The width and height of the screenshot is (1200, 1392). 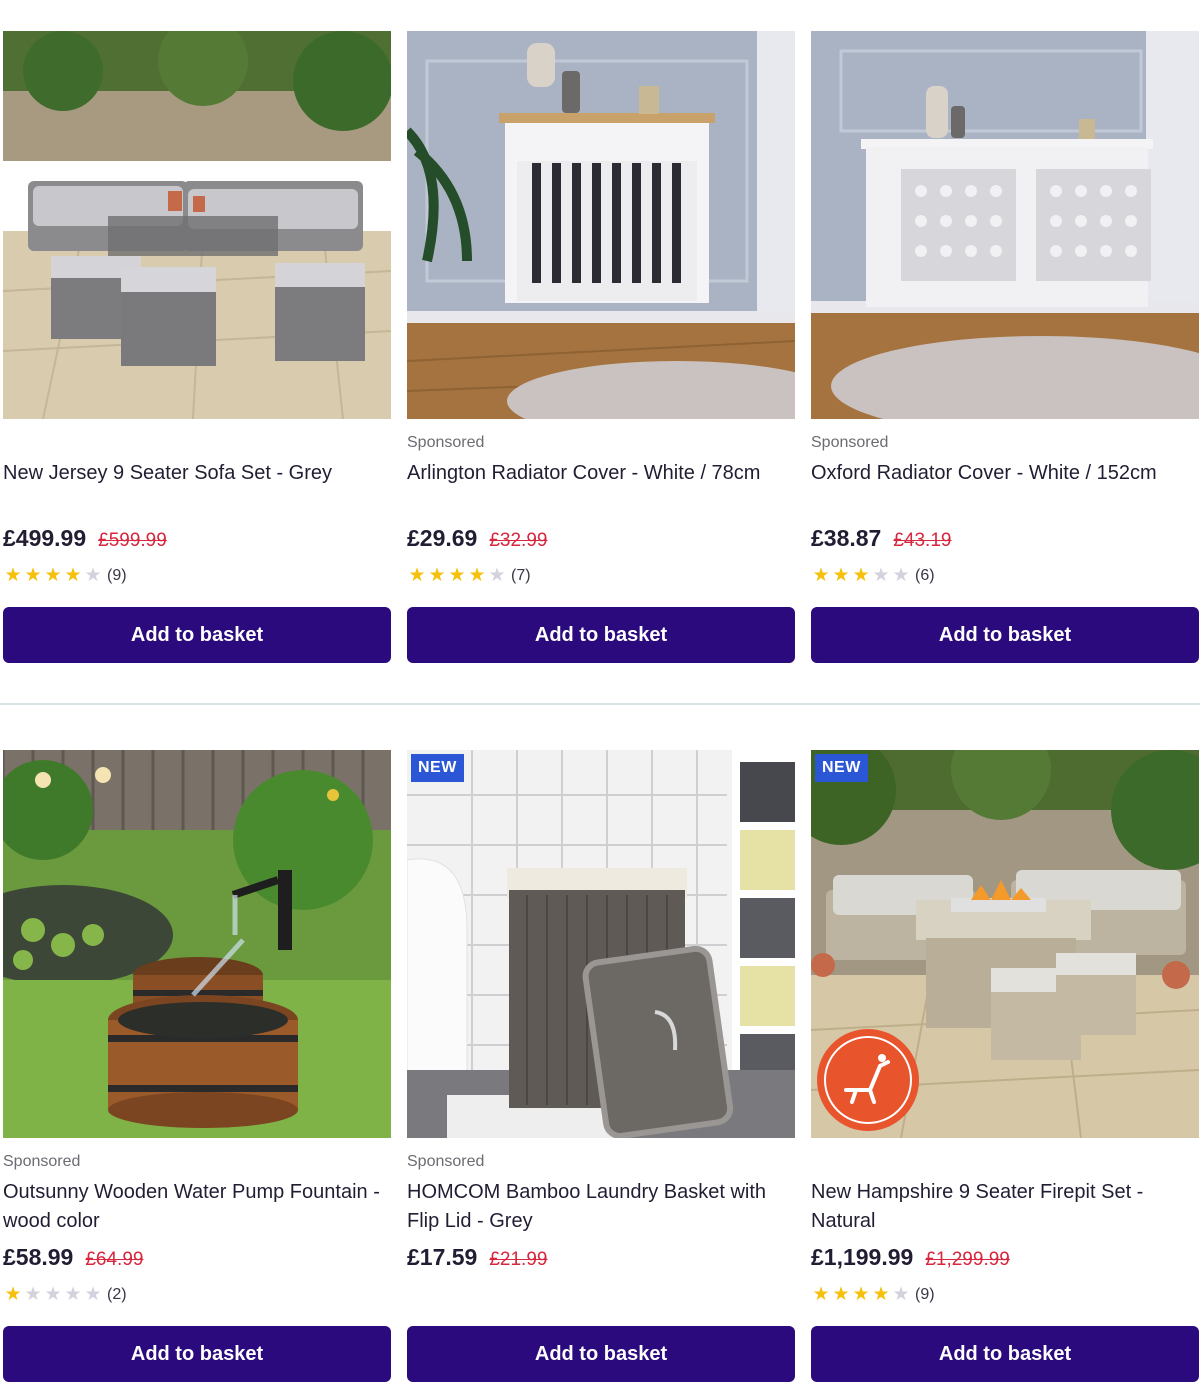 I want to click on rating: ★ ★ ★ ★ ★ (6), so click(x=873, y=575).